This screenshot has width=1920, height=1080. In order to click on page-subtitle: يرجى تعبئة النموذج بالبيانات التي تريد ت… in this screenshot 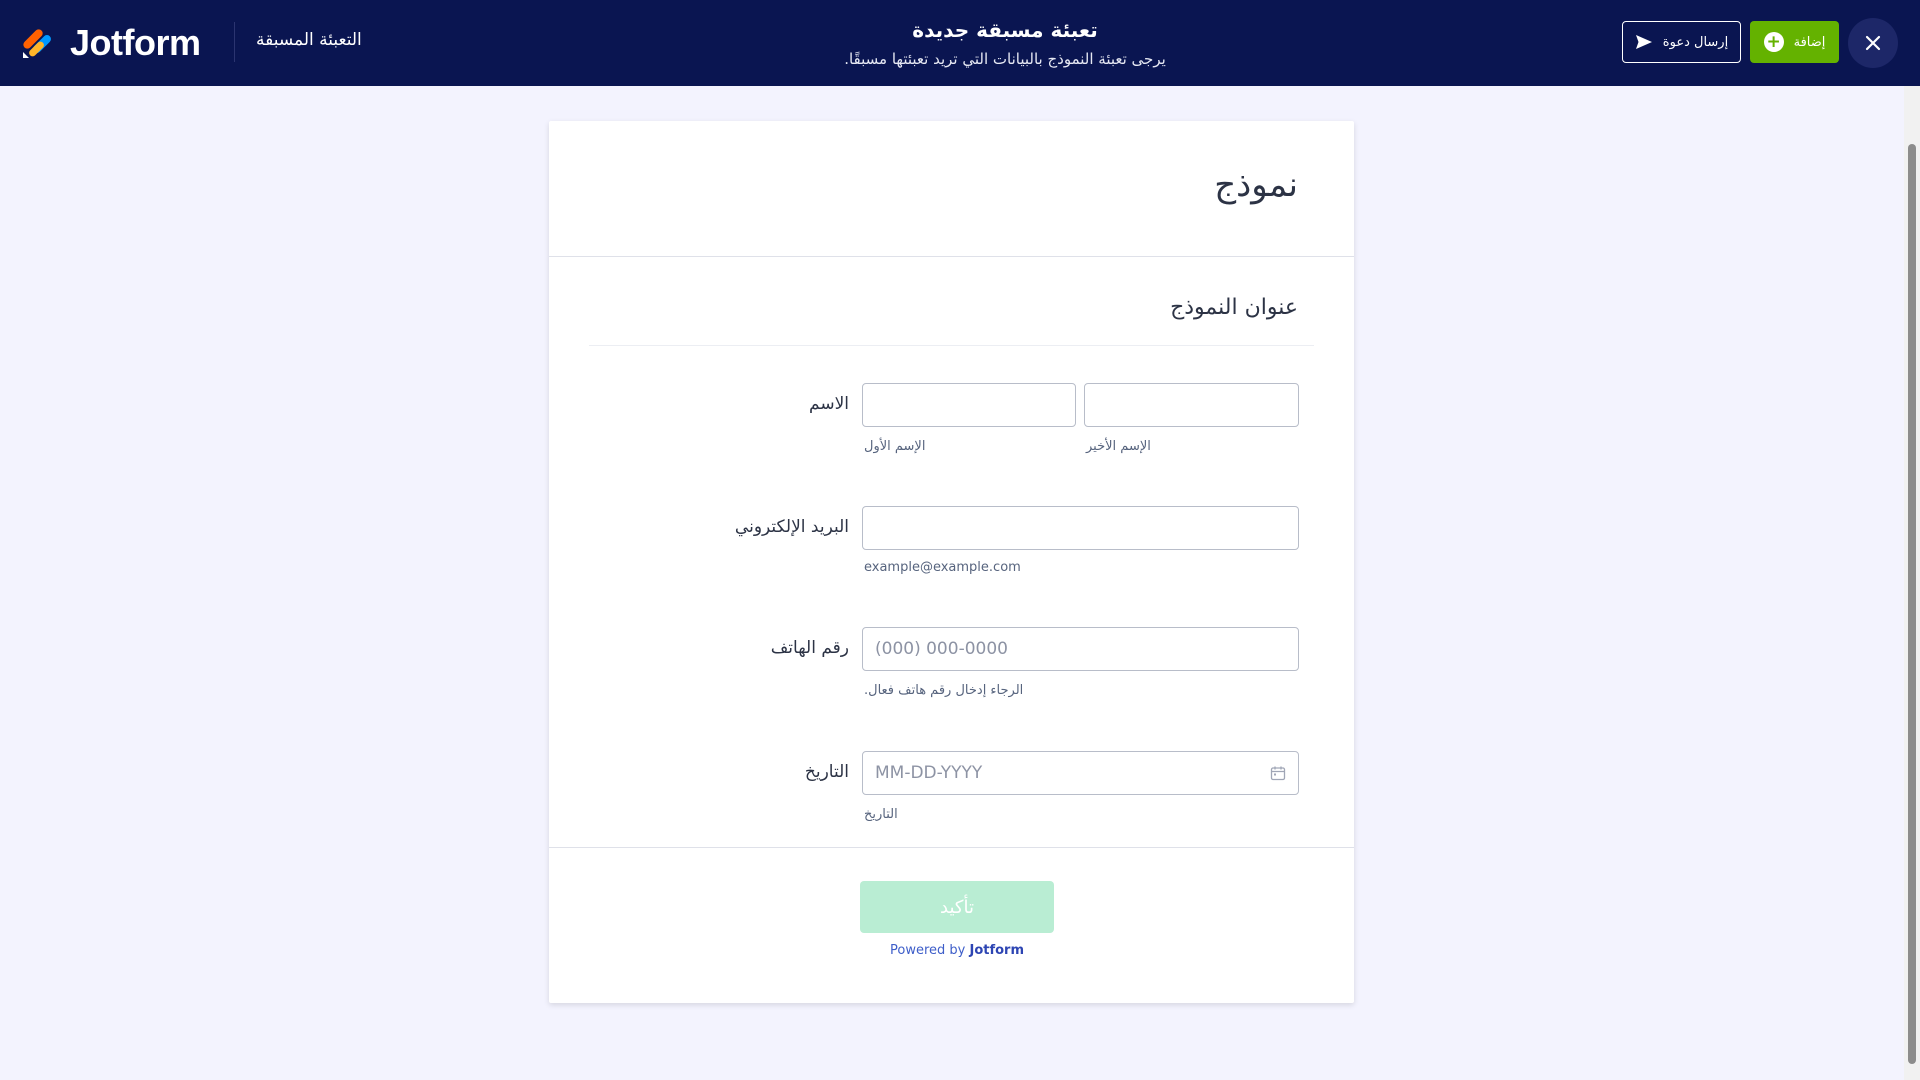, I will do `click(1005, 59)`.